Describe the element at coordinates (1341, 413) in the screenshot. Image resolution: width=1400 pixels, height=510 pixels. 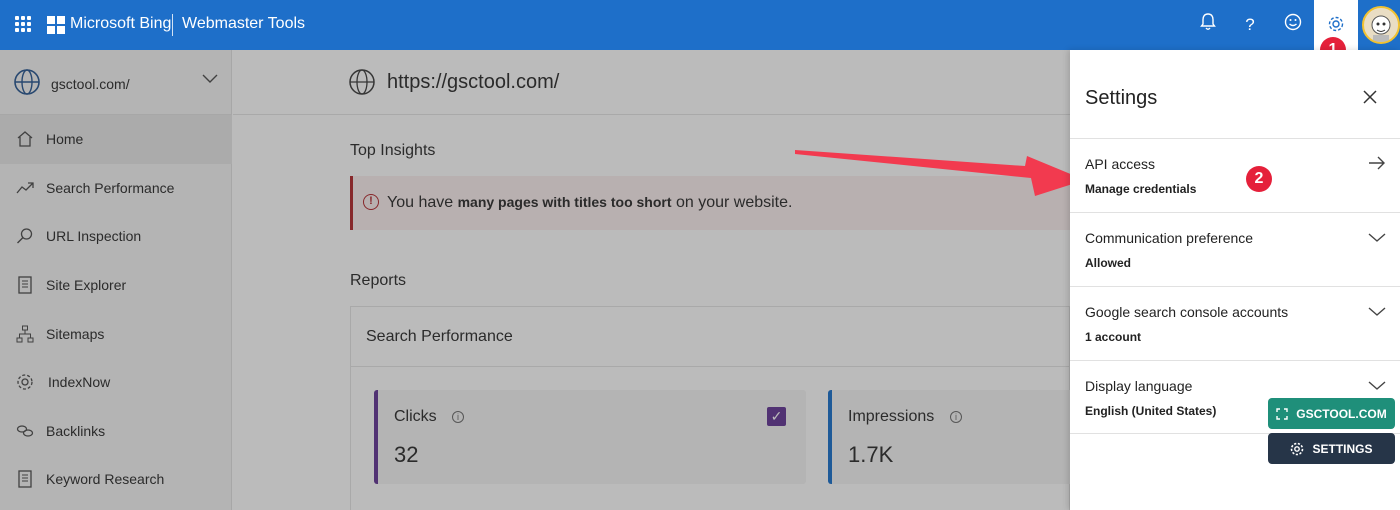
I see `gsctool-label: GSCTOOL.COM` at that location.